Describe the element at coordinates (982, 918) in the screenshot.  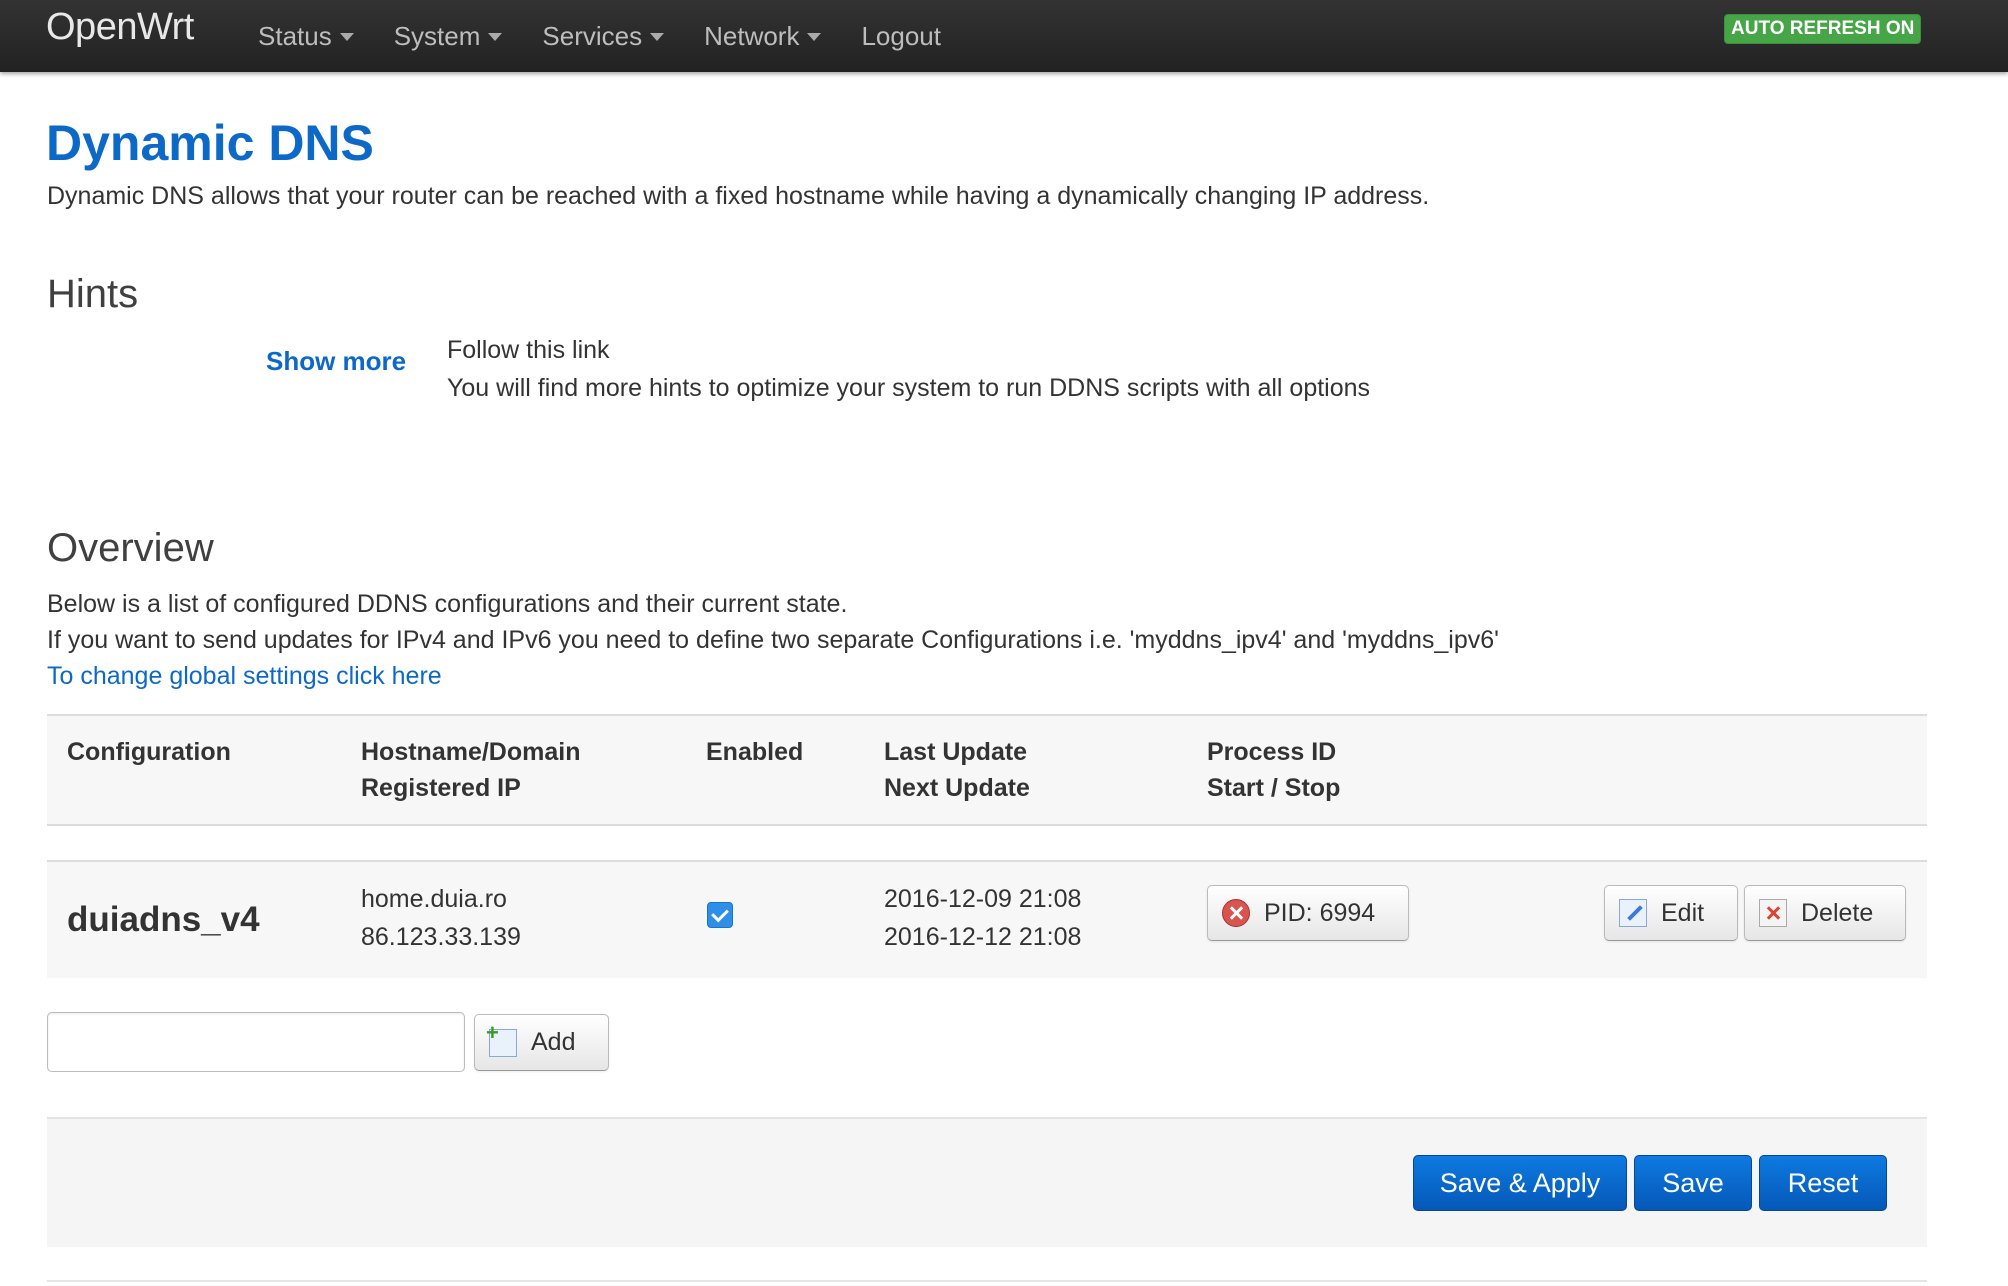
I see `update-cell: 2016-12-09 21:08 2016-12-12 21:08` at that location.